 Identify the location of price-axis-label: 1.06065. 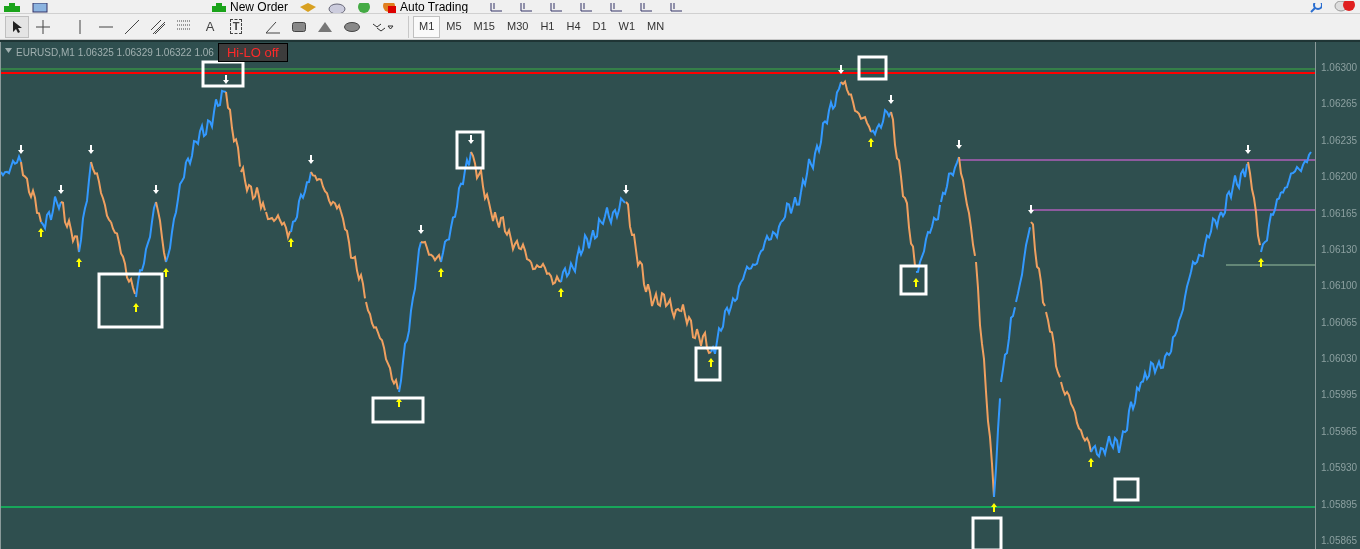
(1339, 322).